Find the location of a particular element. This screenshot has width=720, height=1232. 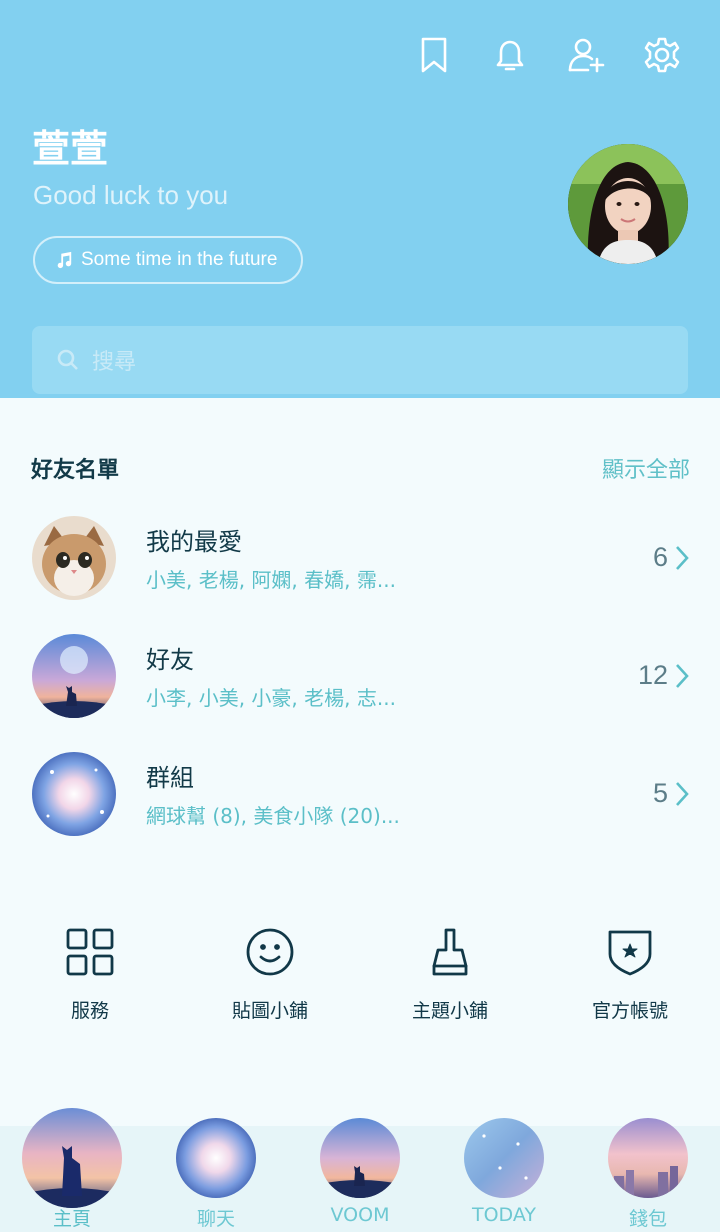

nav-tab-today: TODAY is located at coordinates (504, 1172).